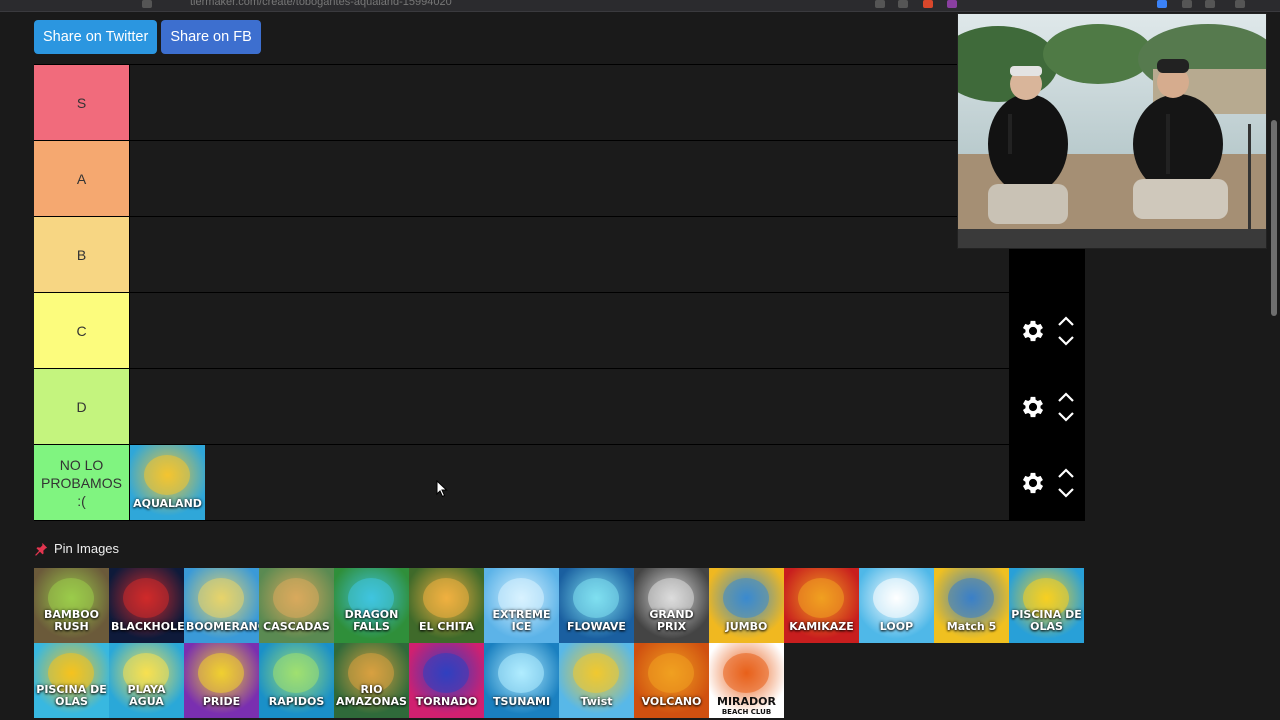 Image resolution: width=1280 pixels, height=720 pixels. I want to click on settings-icon, so click(1240, 4).